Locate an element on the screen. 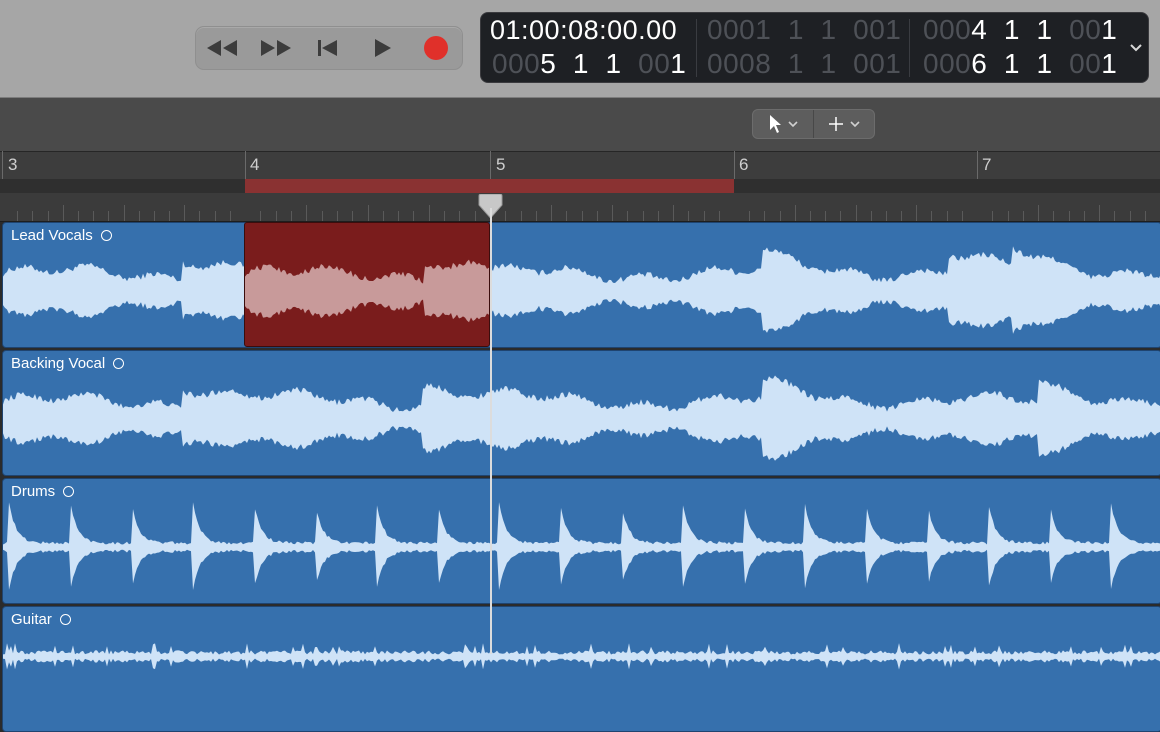  time-position: 01:00:08:00.00 is located at coordinates (584, 30).